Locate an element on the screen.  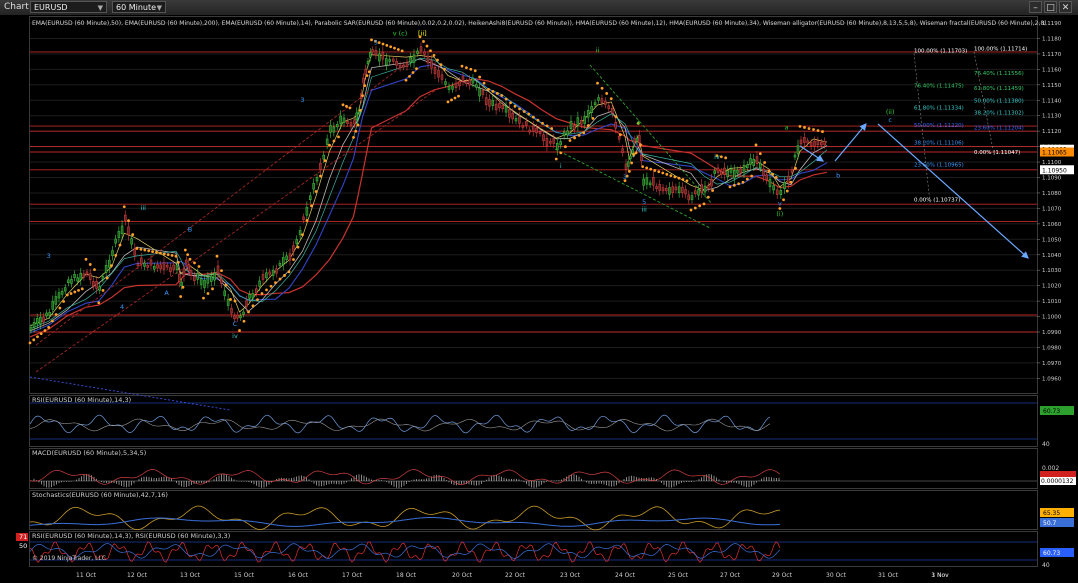
rsi-tick-label: 40 is located at coordinates (1046, 444).